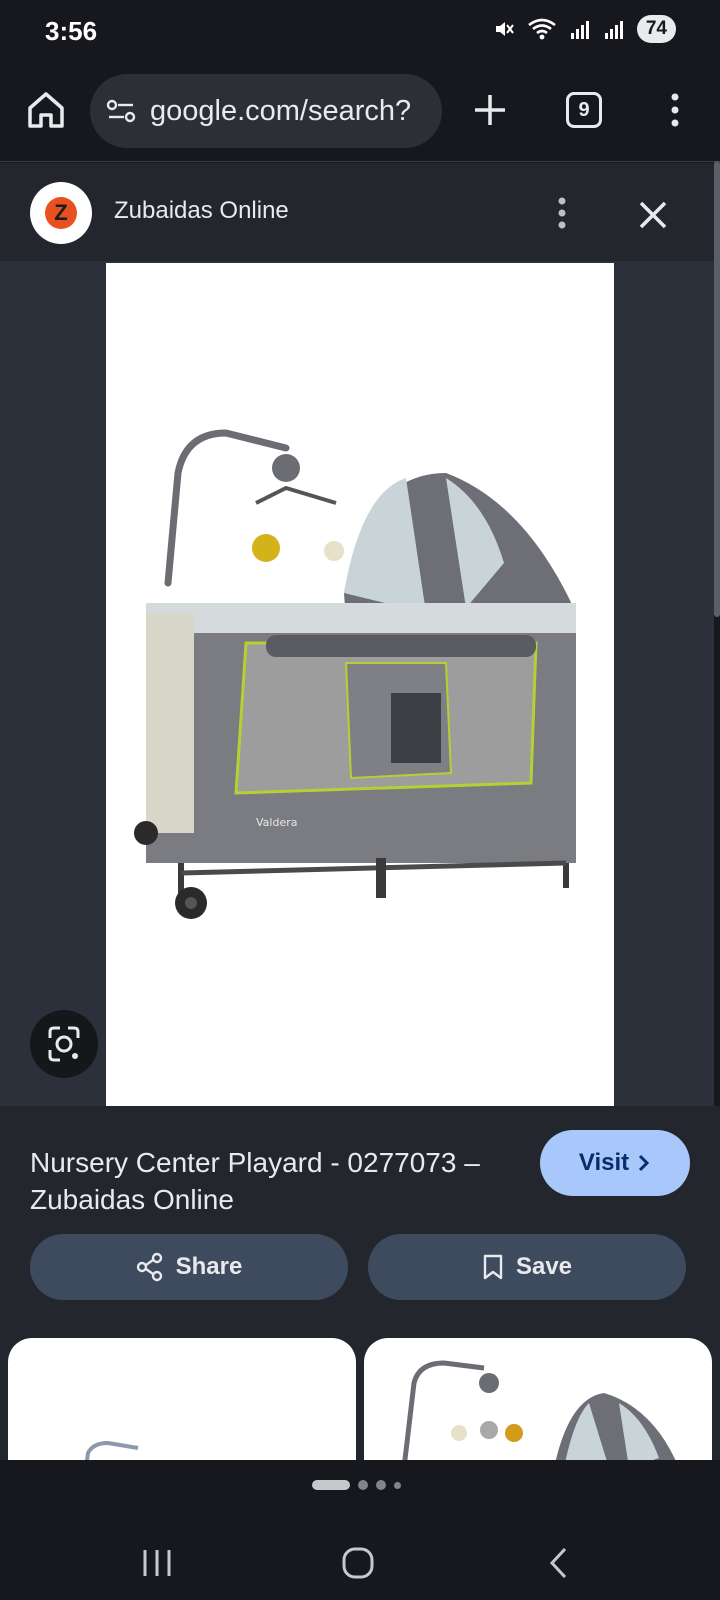 This screenshot has width=720, height=1600. What do you see at coordinates (157, 1563) in the screenshot?
I see `recents-icon` at bounding box center [157, 1563].